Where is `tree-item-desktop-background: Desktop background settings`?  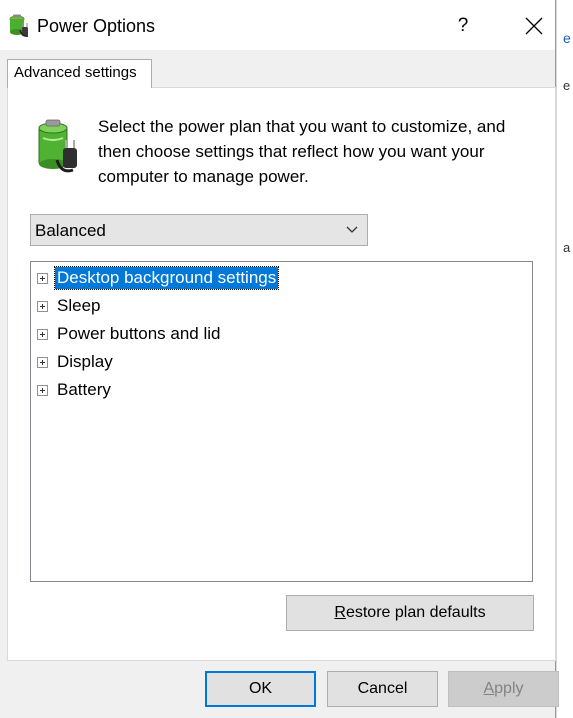 tree-item-desktop-background: Desktop background settings is located at coordinates (158, 278).